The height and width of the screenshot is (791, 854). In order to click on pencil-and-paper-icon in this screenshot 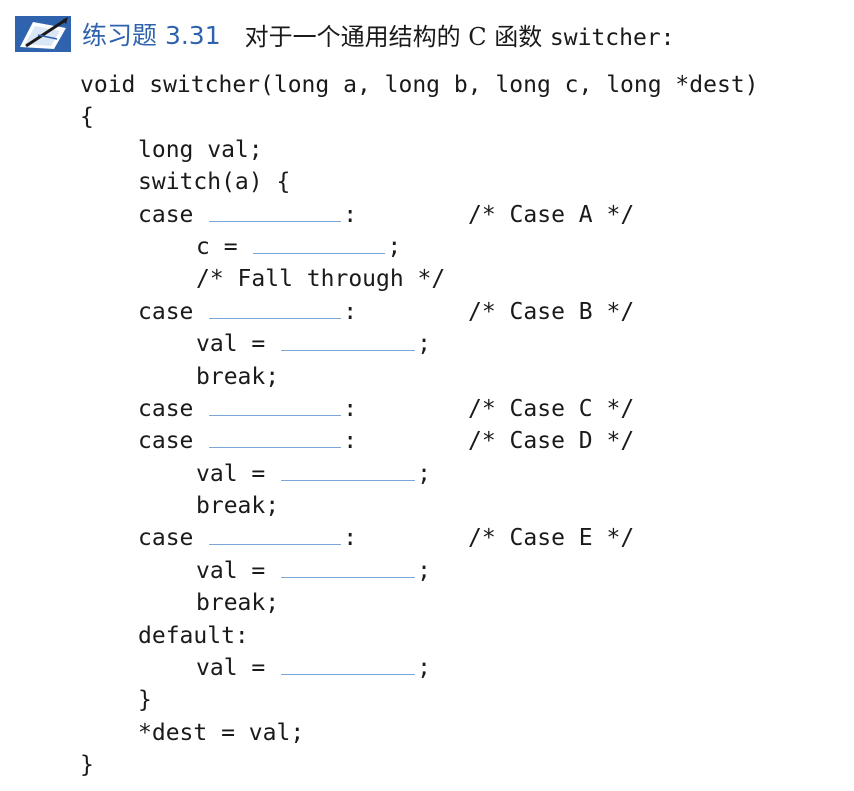, I will do `click(43, 34)`.